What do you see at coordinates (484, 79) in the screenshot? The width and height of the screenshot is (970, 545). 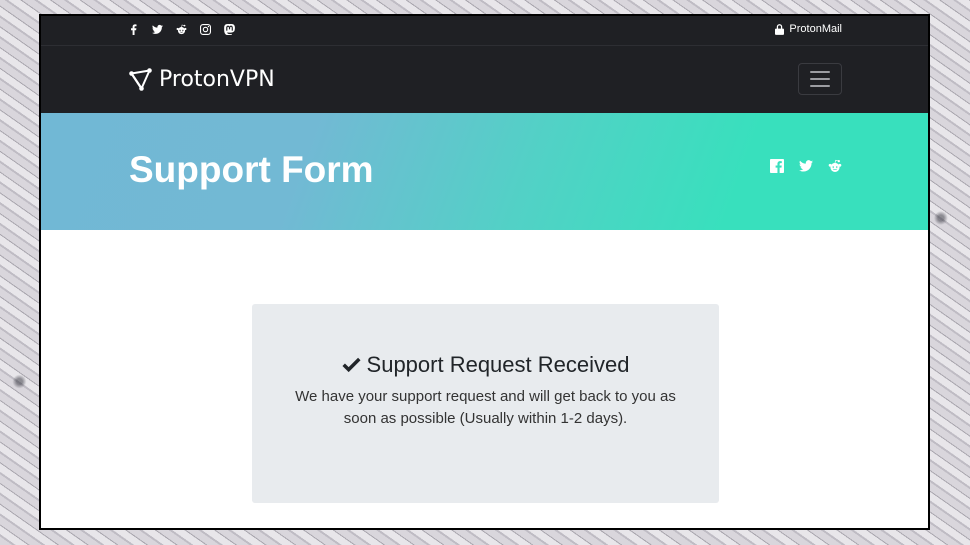 I see `main-navbar: ProtonVPN` at bounding box center [484, 79].